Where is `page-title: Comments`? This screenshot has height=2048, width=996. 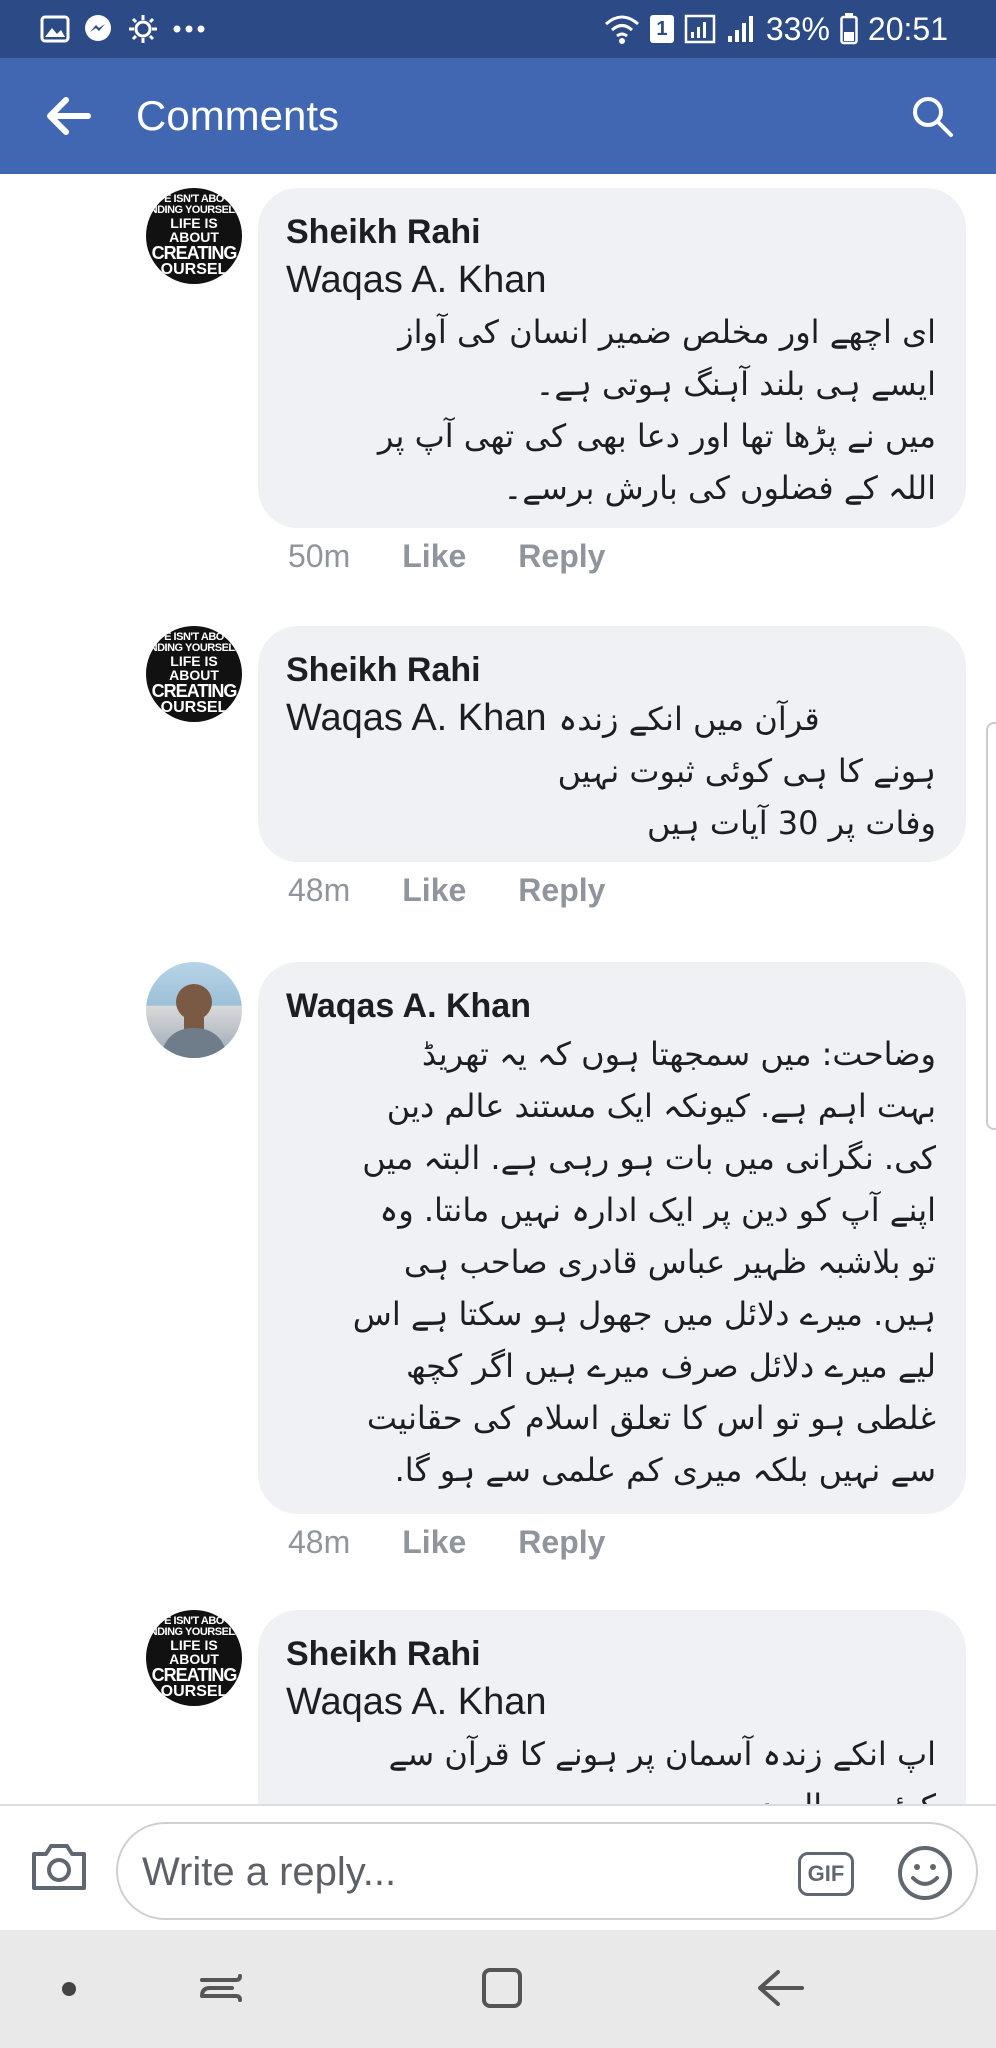 page-title: Comments is located at coordinates (238, 115).